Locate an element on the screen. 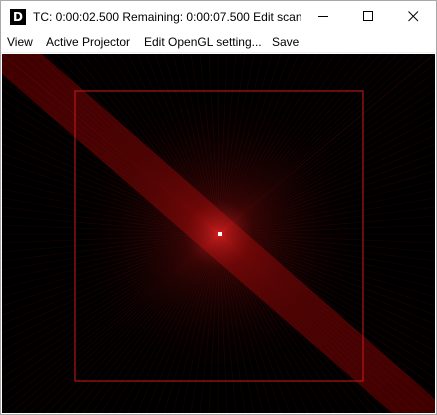 This screenshot has width=437, height=415. beam-hotspot is located at coordinates (220, 234).